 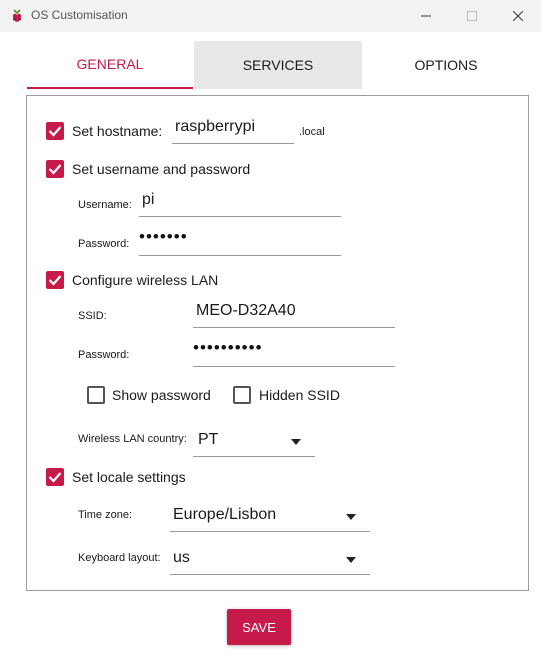 I want to click on set-username-checkbox, so click(x=55, y=169).